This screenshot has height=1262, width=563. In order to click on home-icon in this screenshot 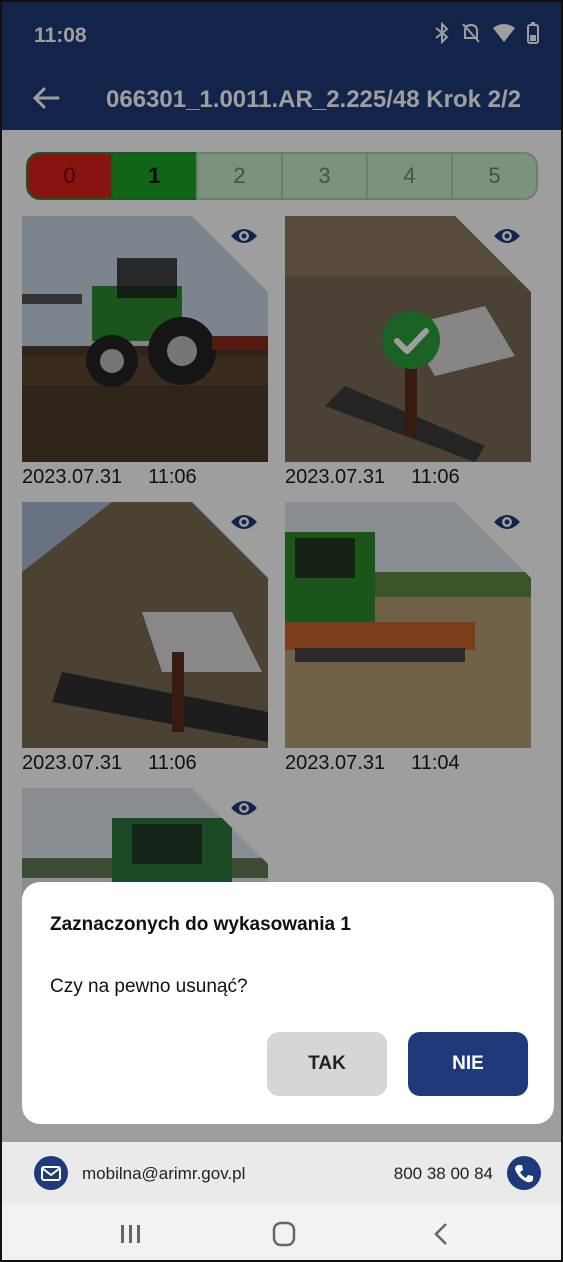, I will do `click(284, 1234)`.